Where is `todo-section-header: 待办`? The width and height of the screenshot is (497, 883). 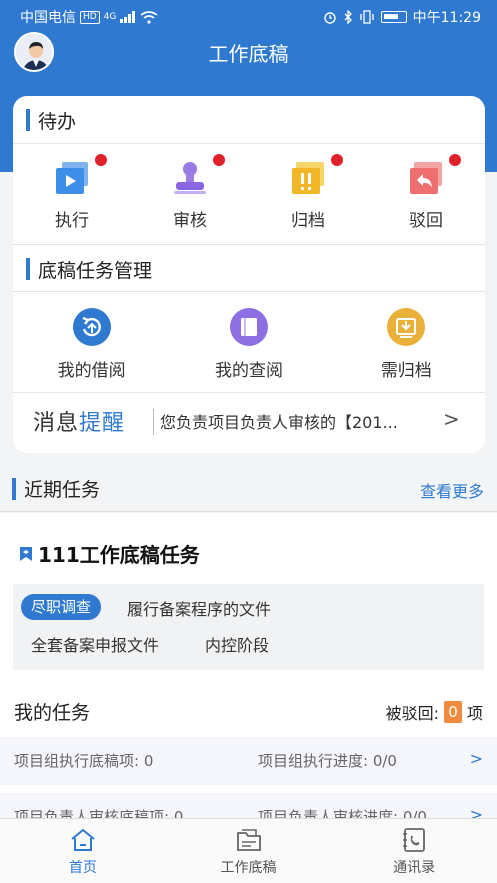
todo-section-header: 待办 is located at coordinates (249, 120).